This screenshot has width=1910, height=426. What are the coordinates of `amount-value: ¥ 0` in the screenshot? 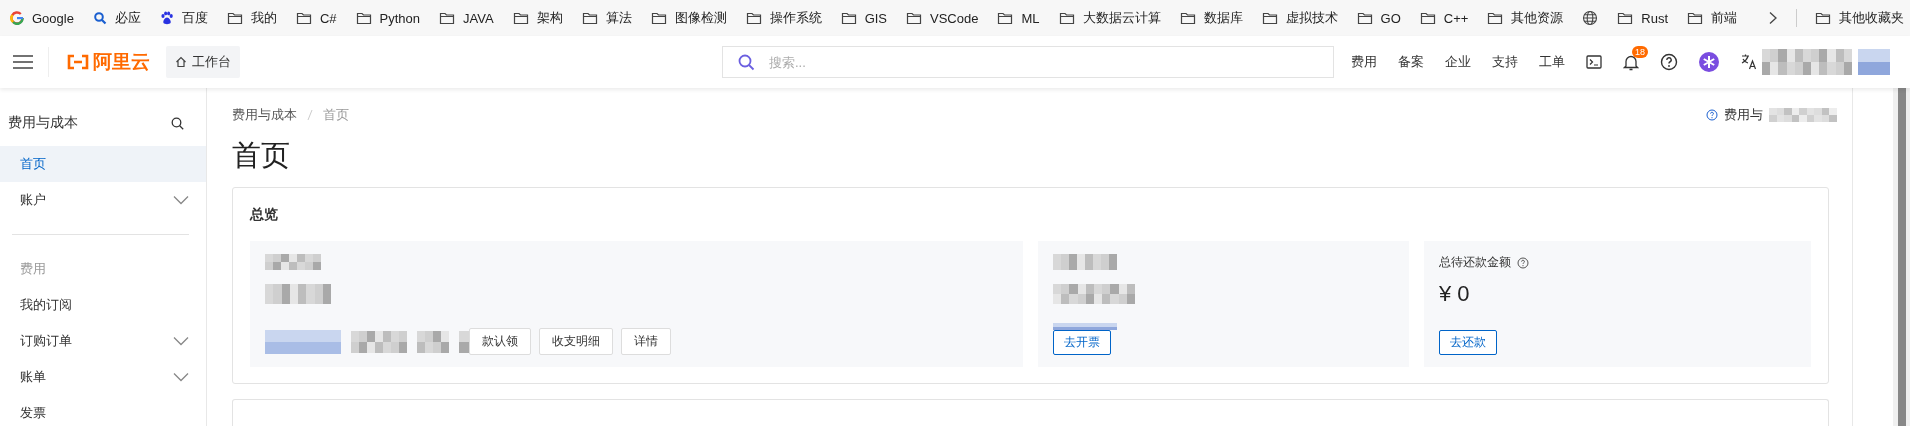 It's located at (1454, 294).